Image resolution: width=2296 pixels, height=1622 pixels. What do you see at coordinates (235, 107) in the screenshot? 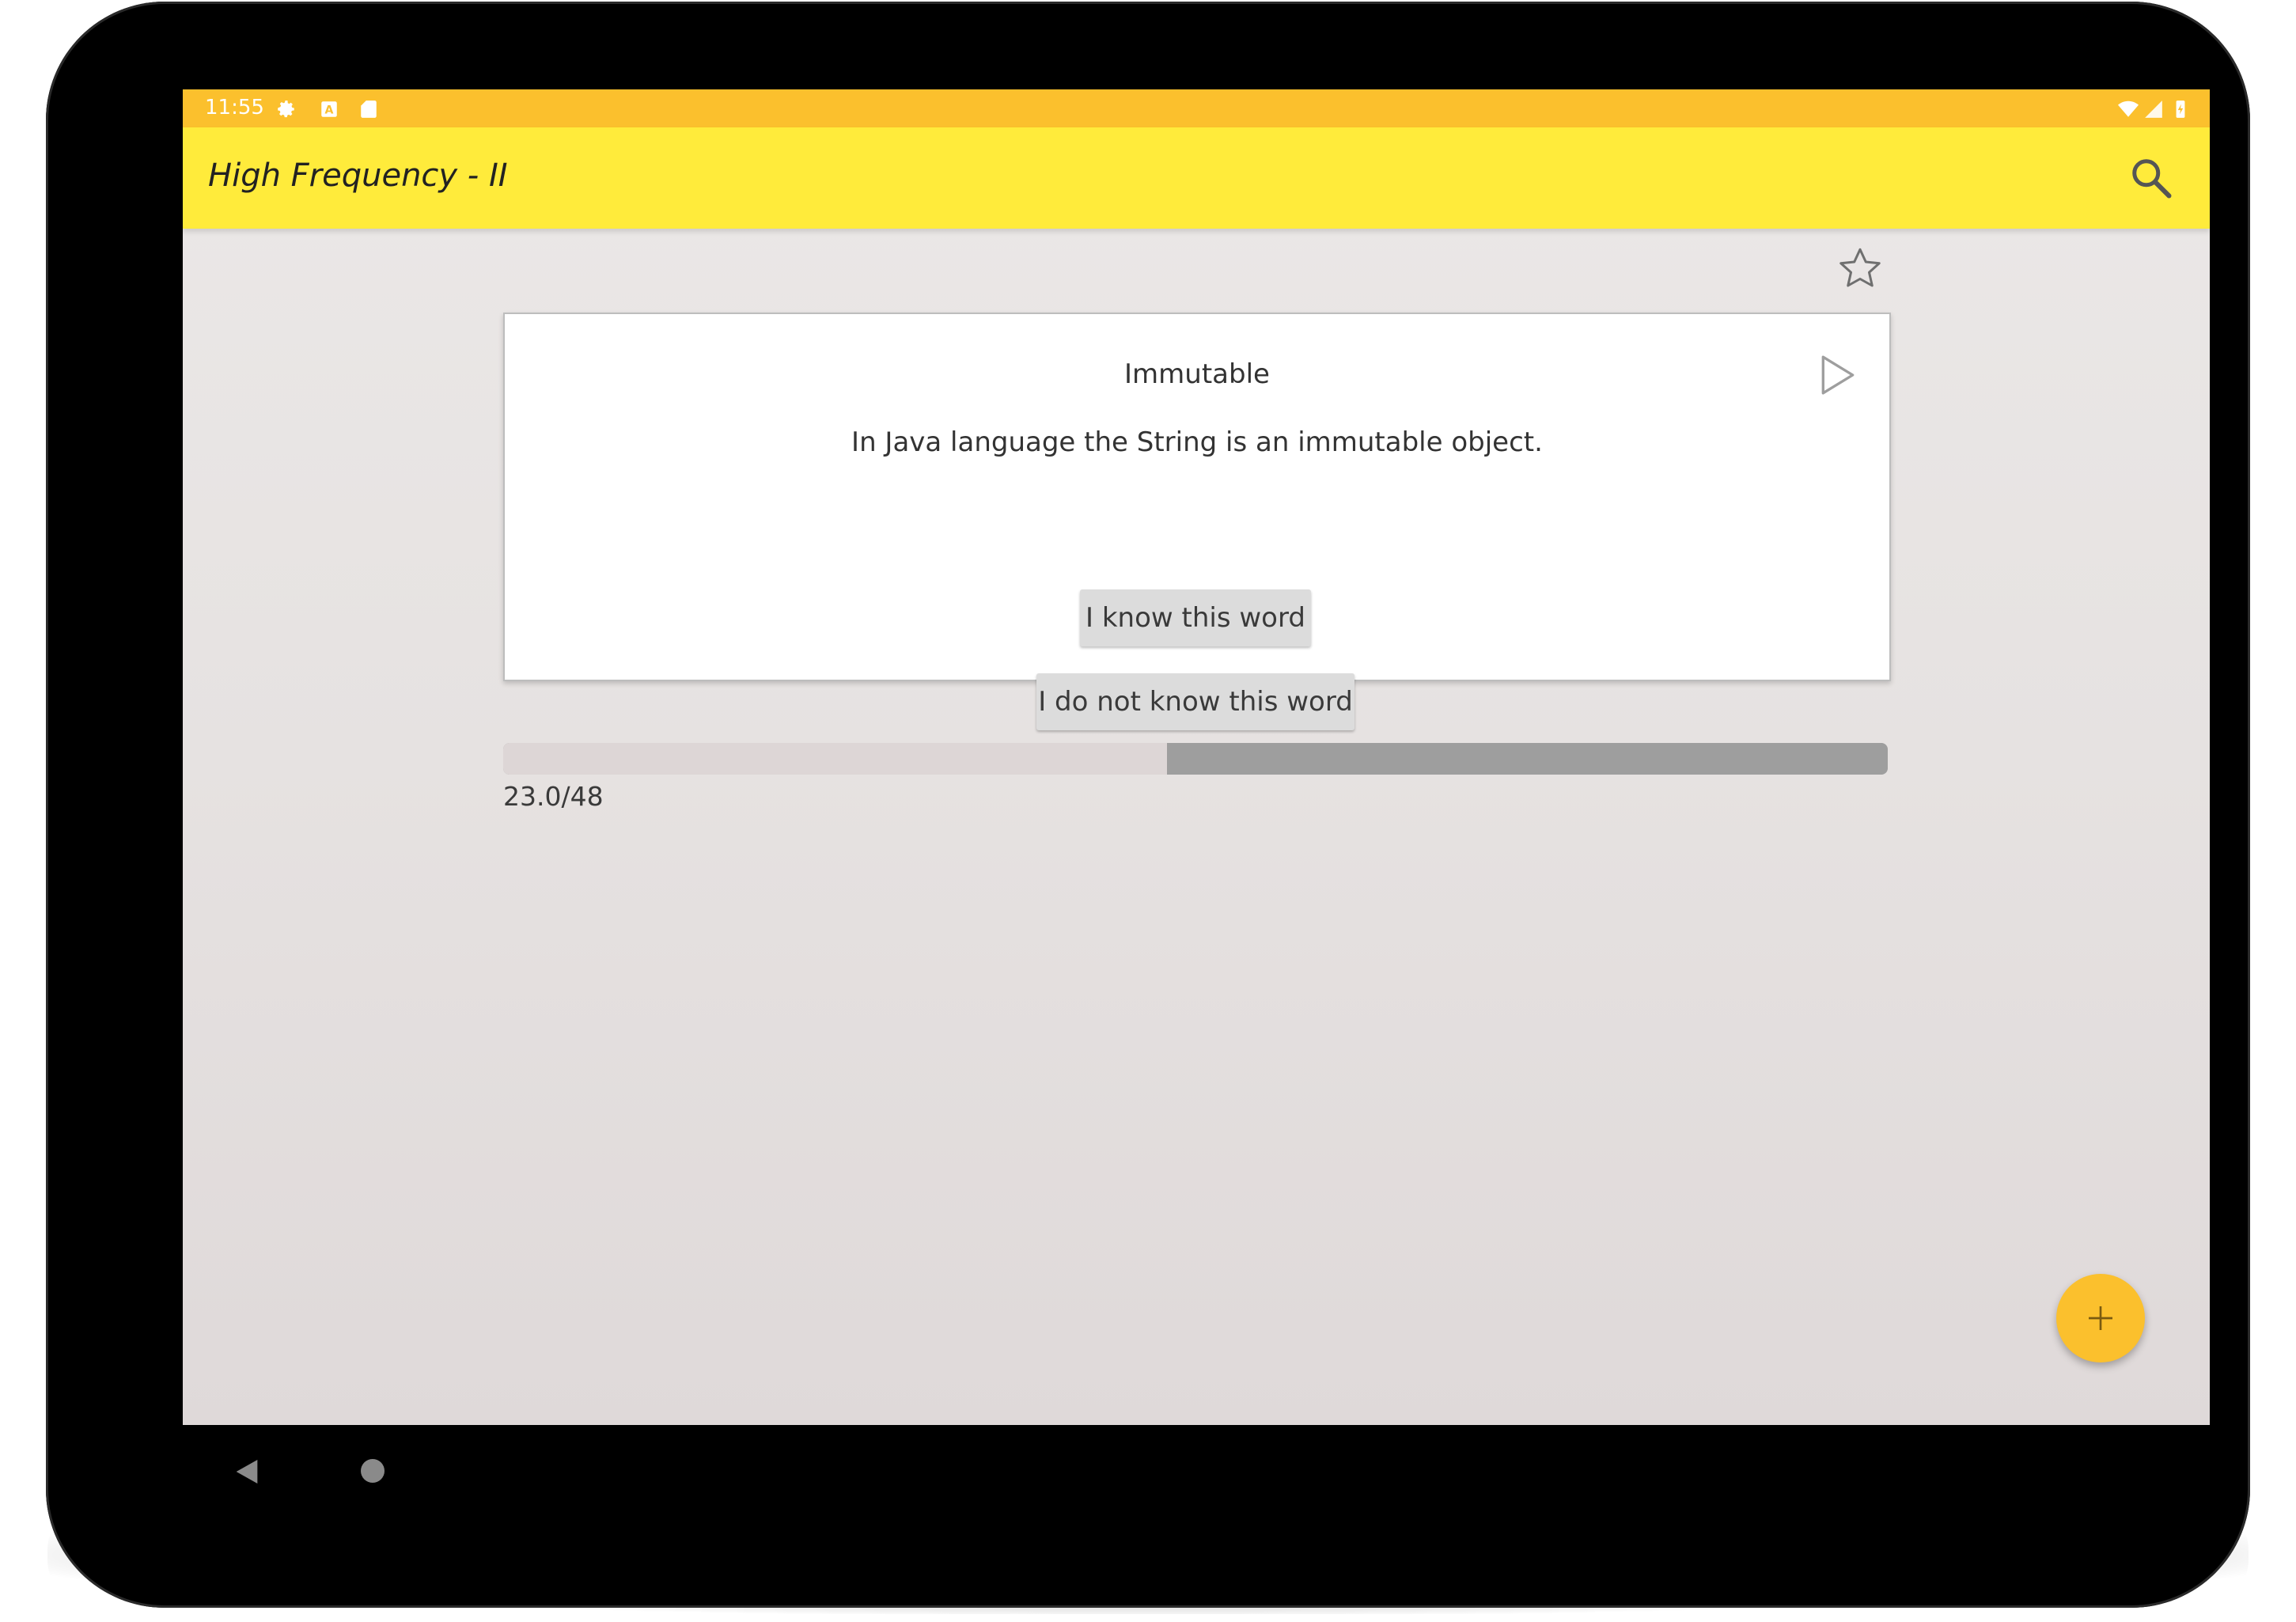
I see `status-time: 11:55` at bounding box center [235, 107].